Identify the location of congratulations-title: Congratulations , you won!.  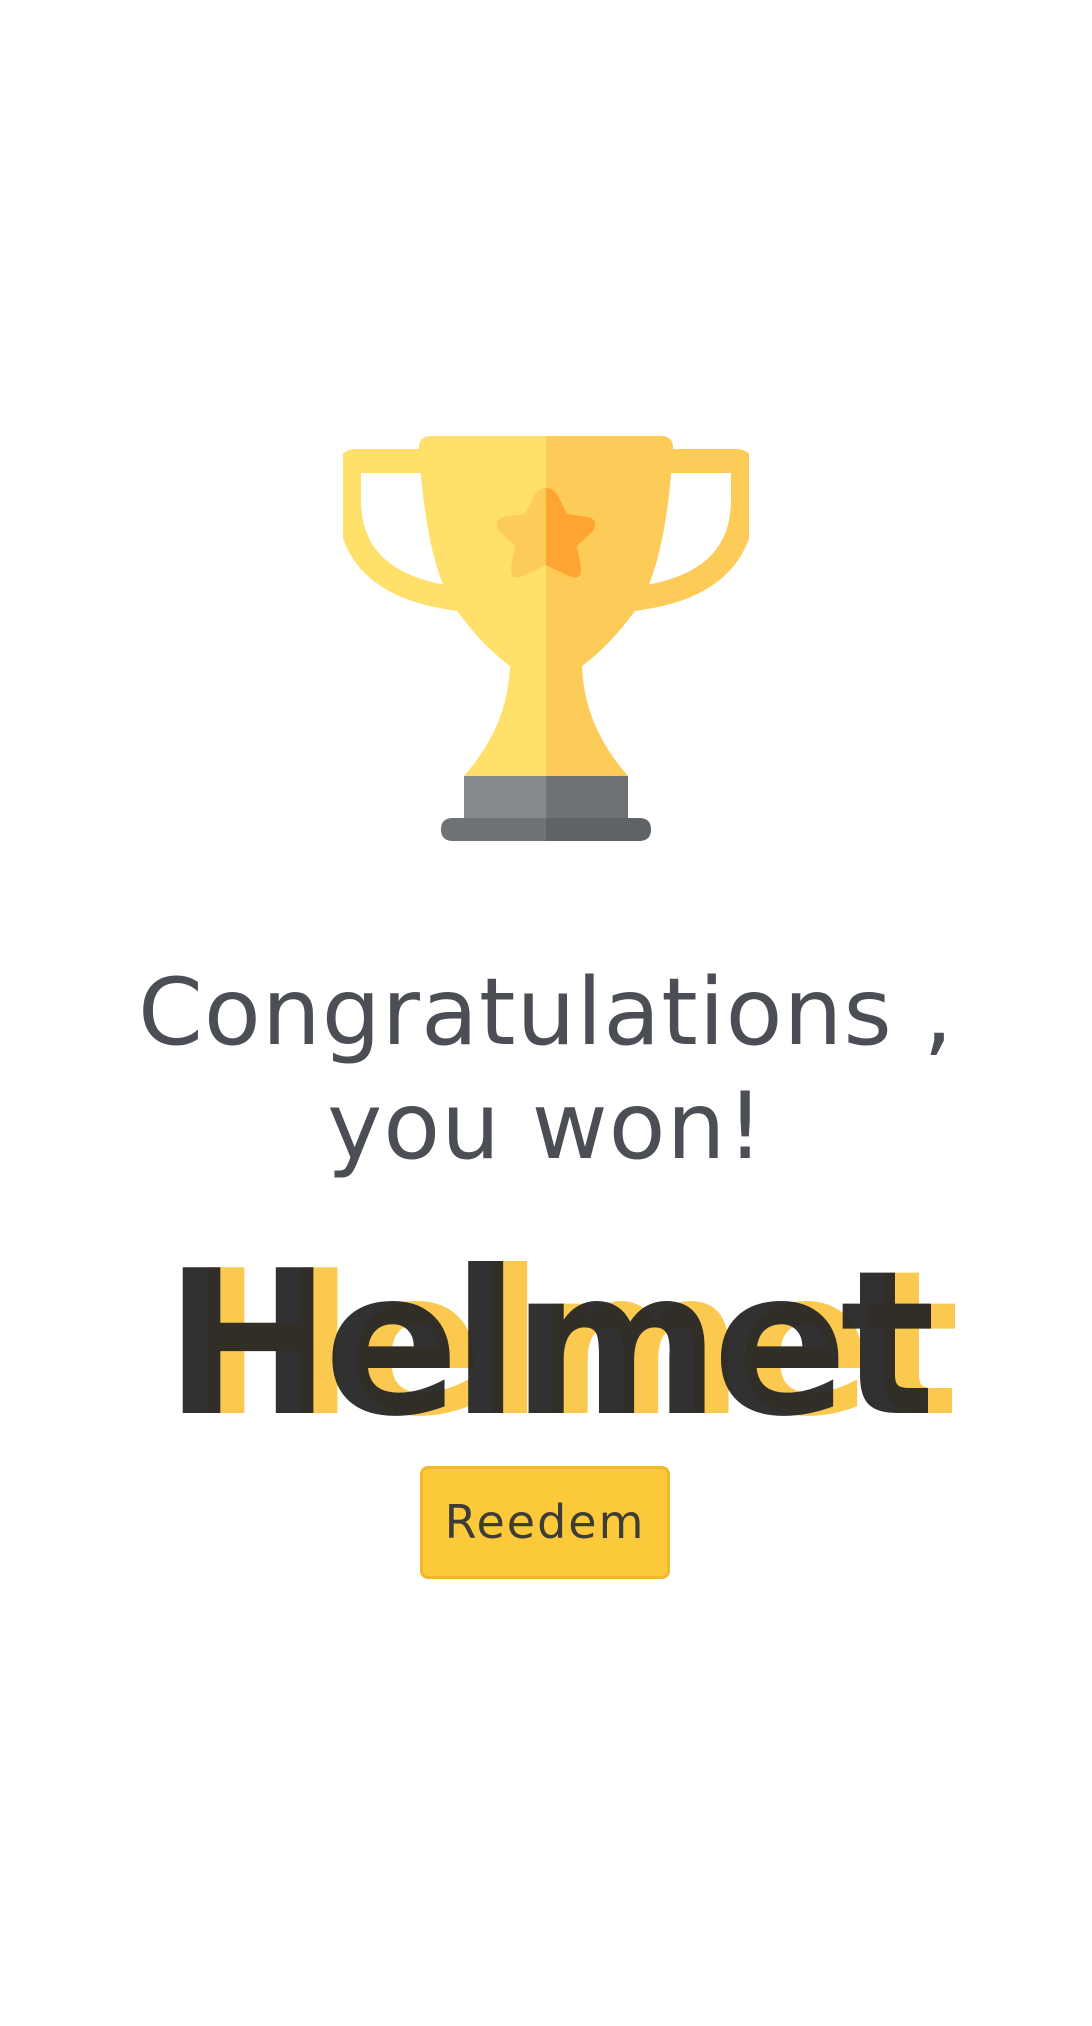
(546, 1069).